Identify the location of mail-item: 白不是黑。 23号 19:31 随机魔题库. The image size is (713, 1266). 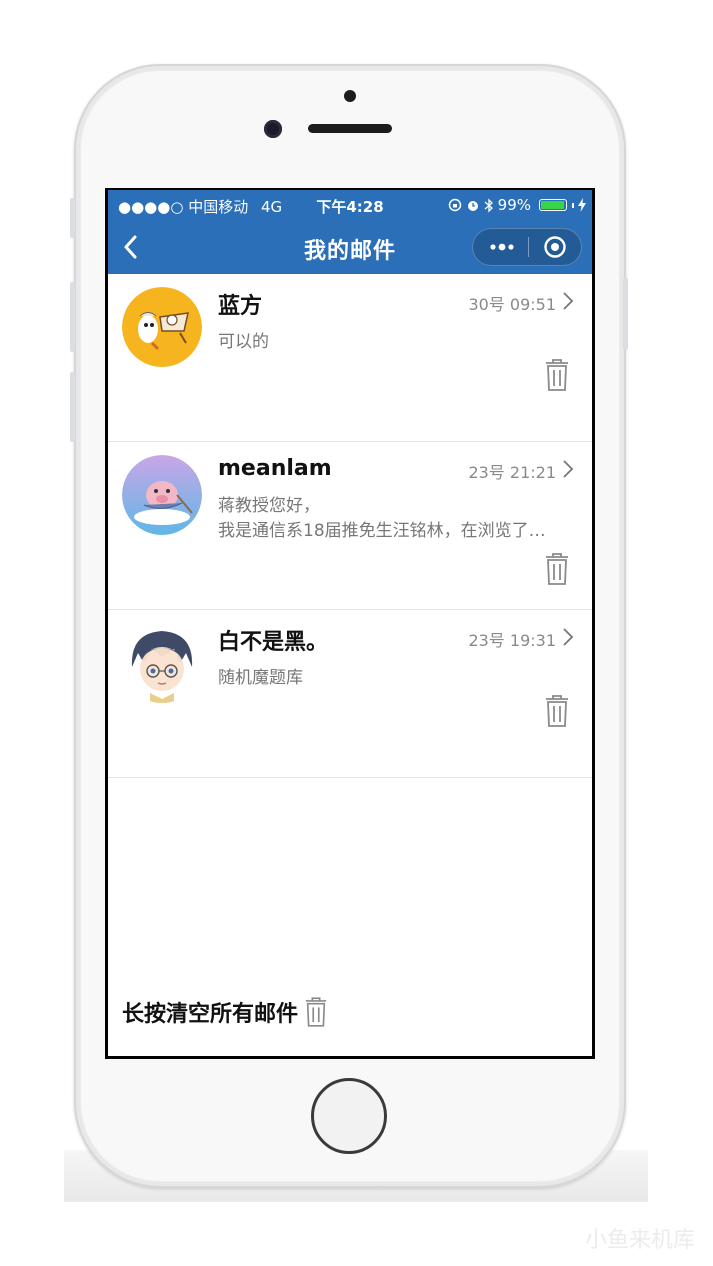
(350, 694).